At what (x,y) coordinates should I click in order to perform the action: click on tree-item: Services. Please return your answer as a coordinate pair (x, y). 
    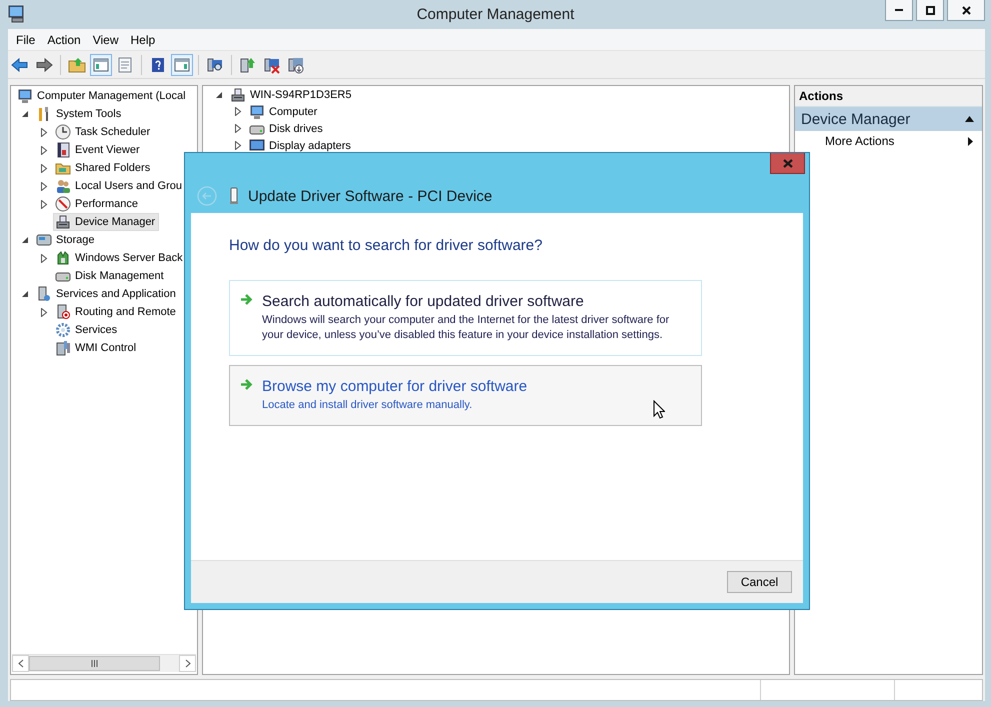
    Looking at the image, I should click on (85, 330).